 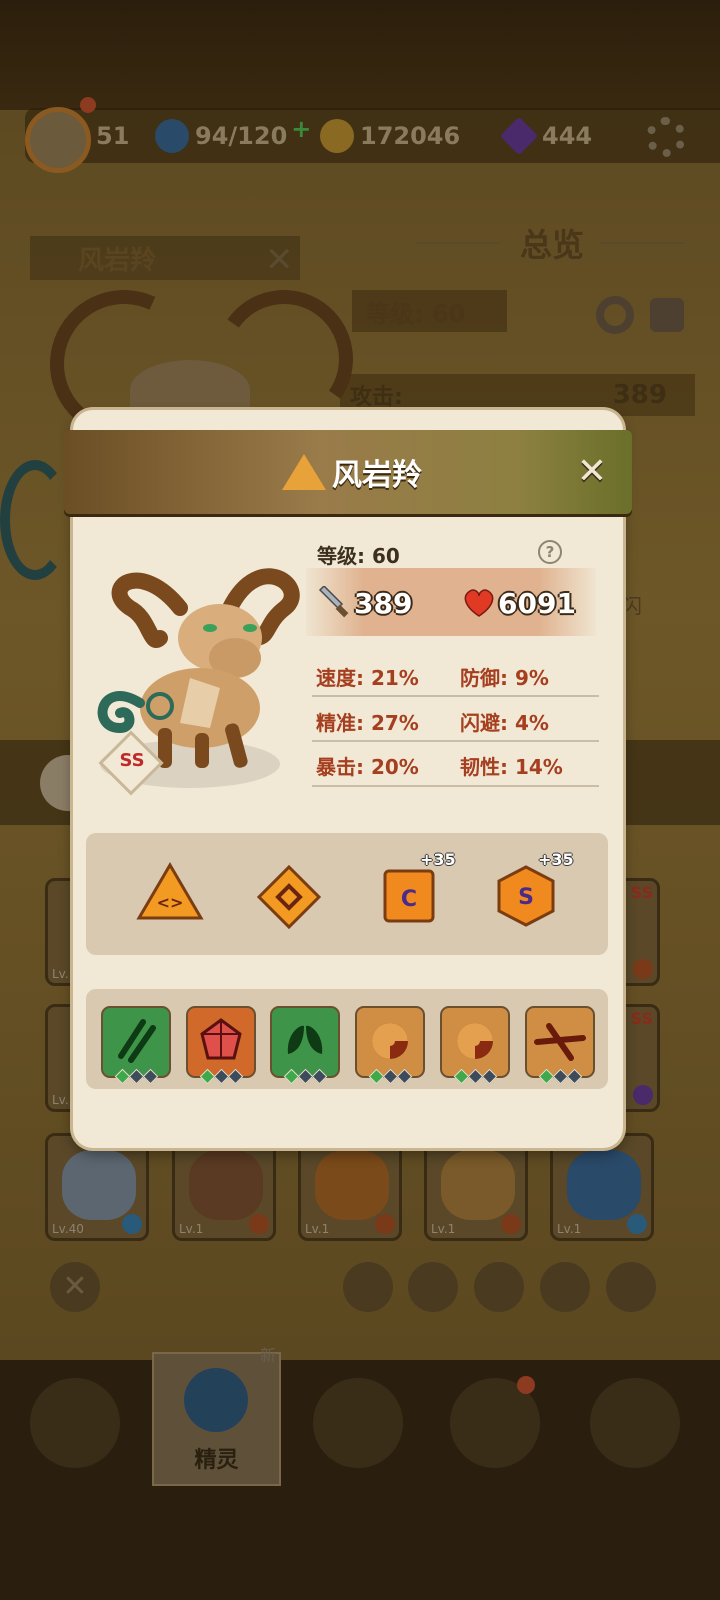 What do you see at coordinates (136, 1045) in the screenshot?
I see `claw-slash-skill-icon` at bounding box center [136, 1045].